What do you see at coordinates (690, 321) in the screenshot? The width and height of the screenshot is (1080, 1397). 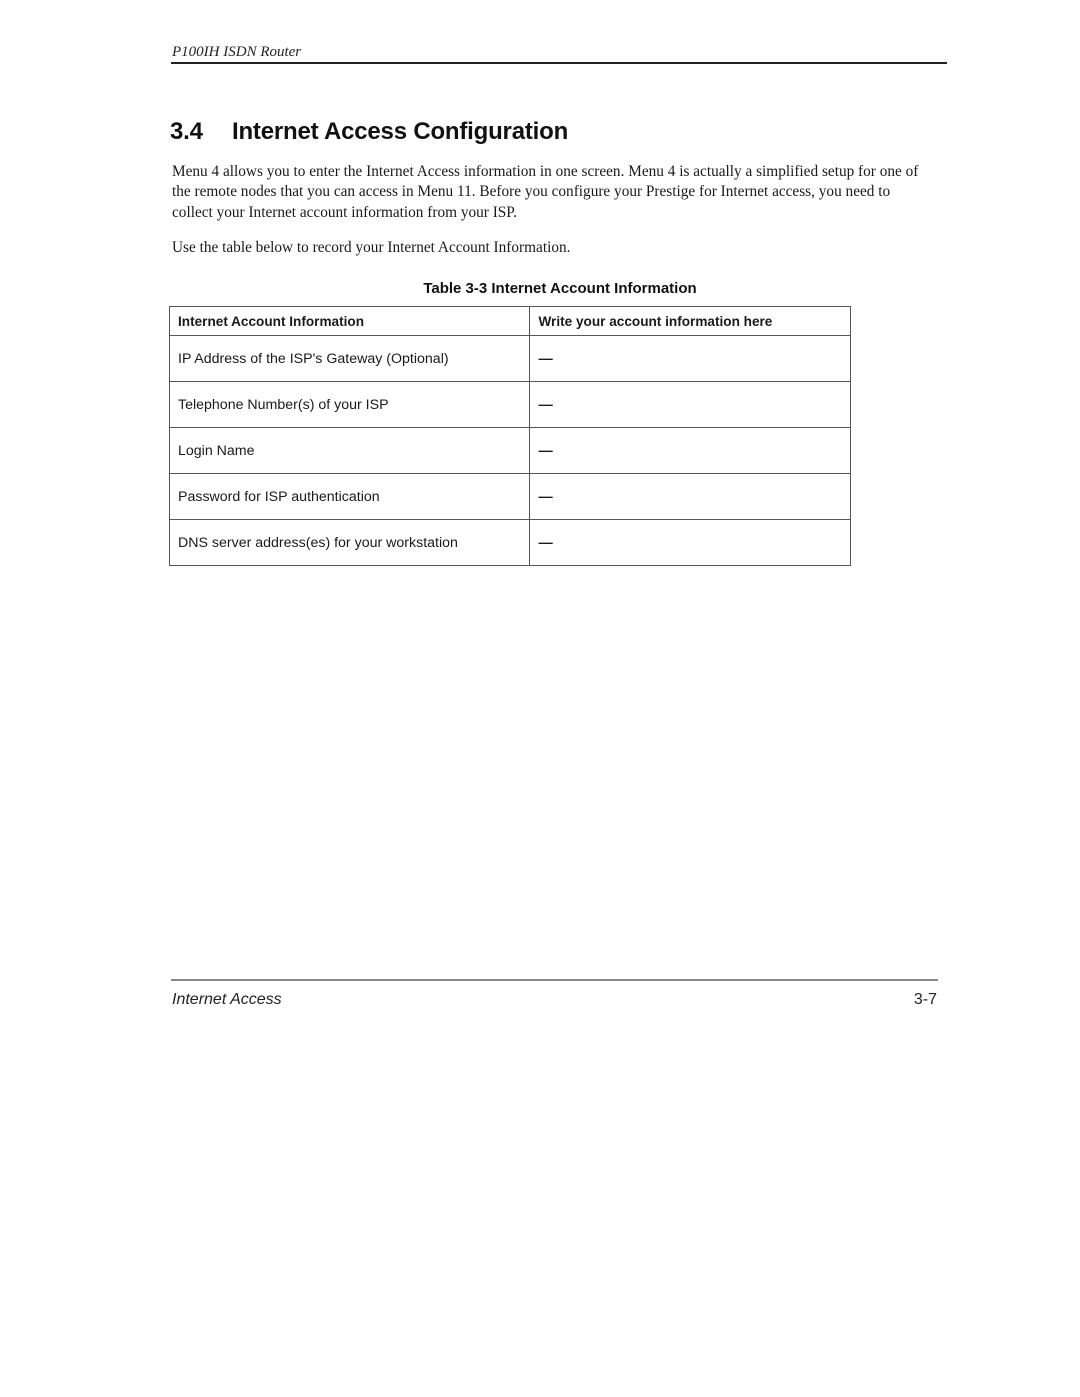 I see `column-header-value: Write your account information here` at bounding box center [690, 321].